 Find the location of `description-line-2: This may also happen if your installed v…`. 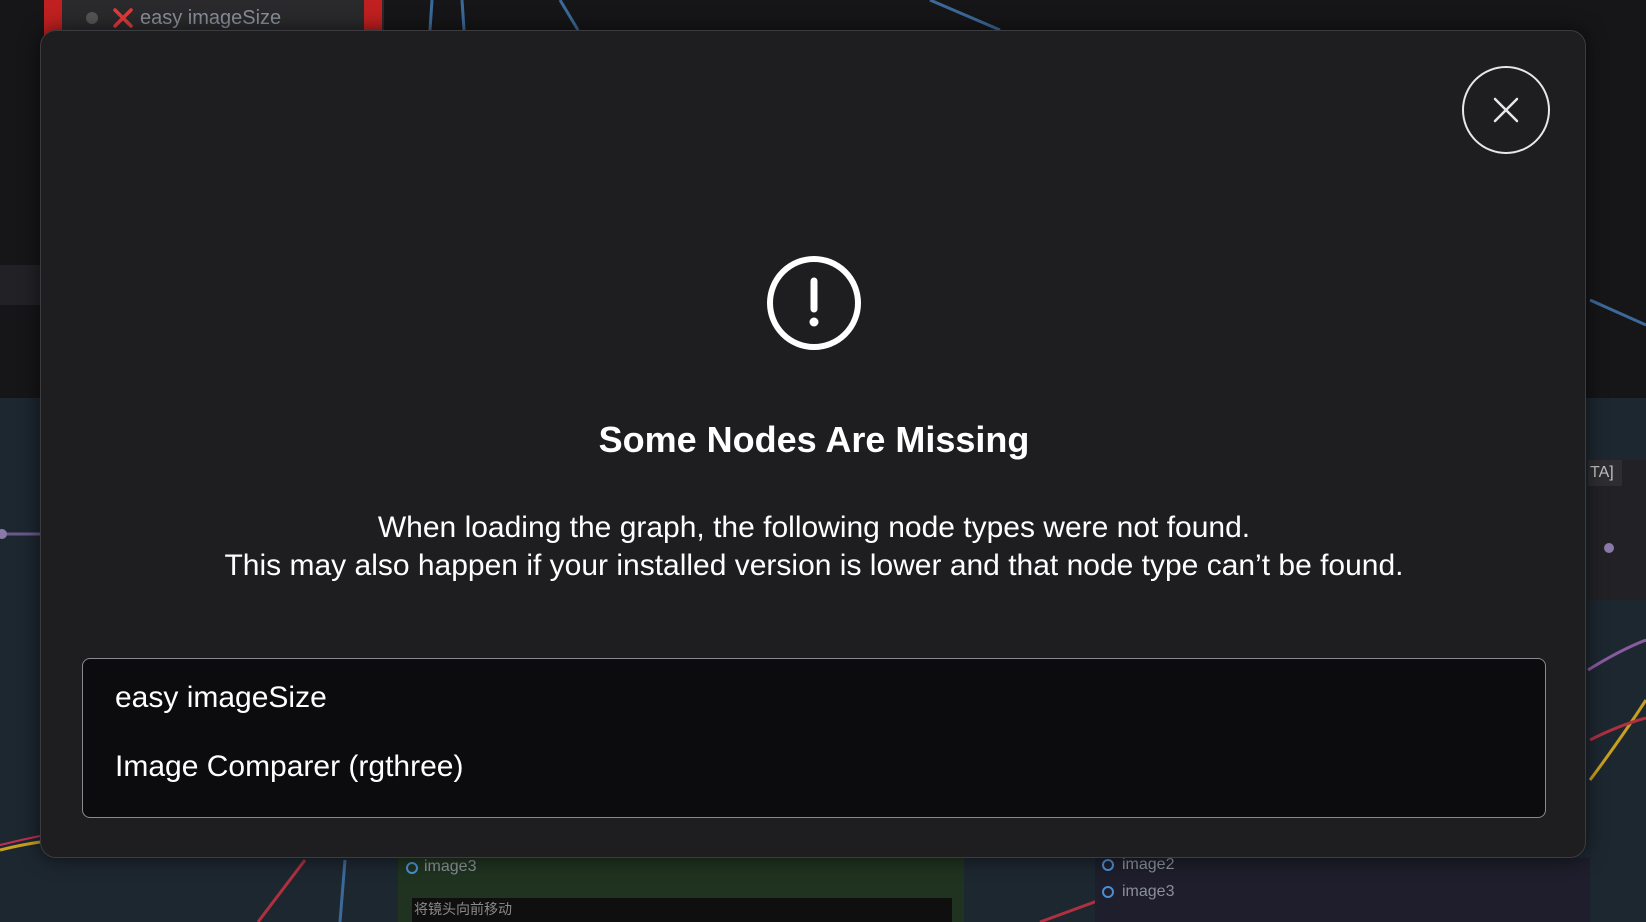

description-line-2: This may also happen if your installed v… is located at coordinates (814, 565).